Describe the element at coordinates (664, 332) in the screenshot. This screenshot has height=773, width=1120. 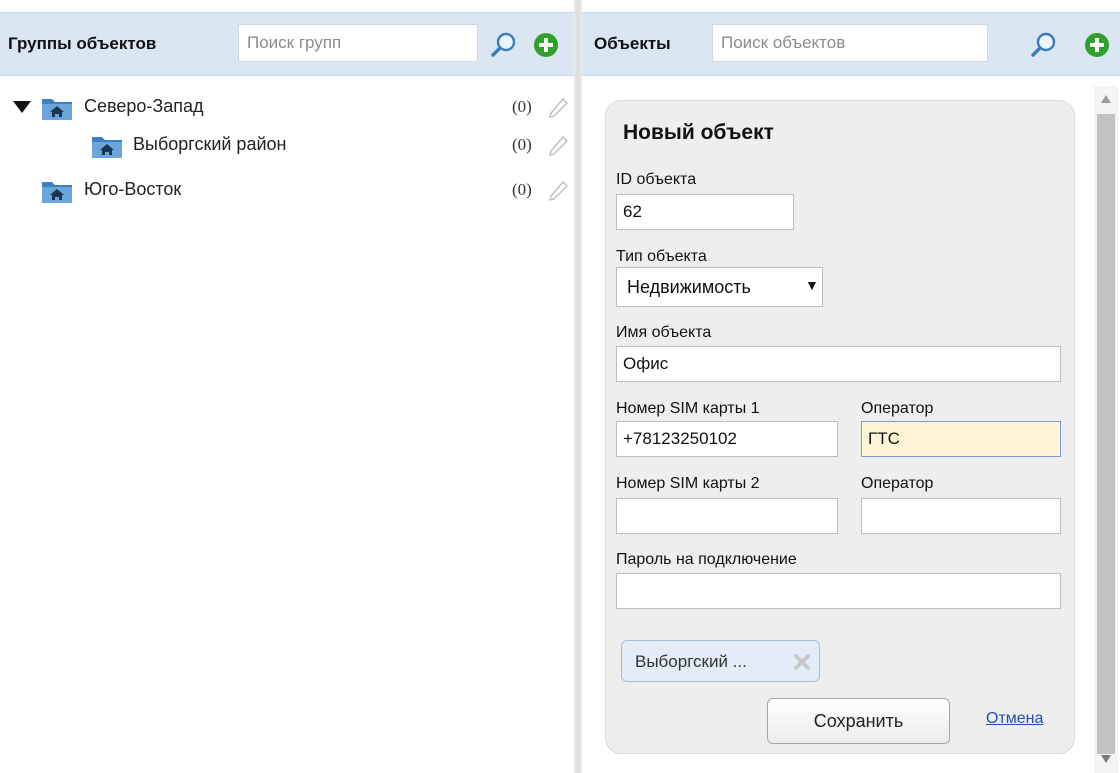
I see `name-label: Имя объекта` at that location.